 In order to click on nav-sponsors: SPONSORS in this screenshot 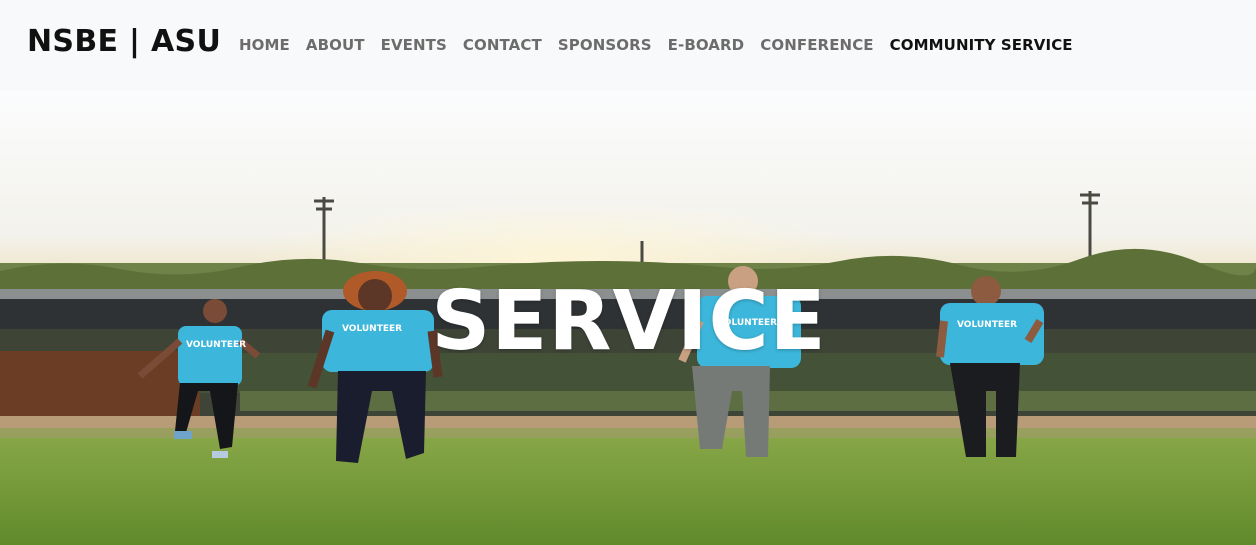, I will do `click(605, 45)`.